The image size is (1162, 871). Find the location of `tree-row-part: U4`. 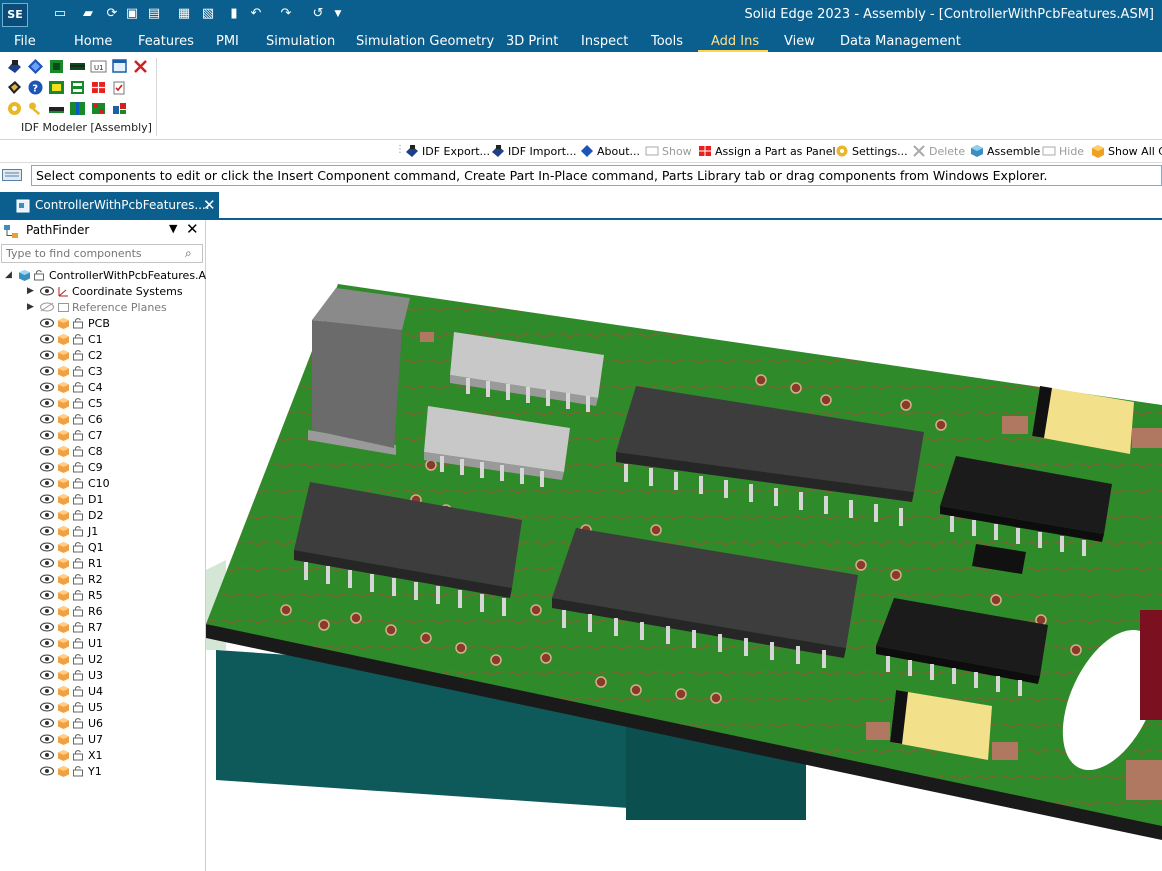

tree-row-part: U4 is located at coordinates (71, 691).